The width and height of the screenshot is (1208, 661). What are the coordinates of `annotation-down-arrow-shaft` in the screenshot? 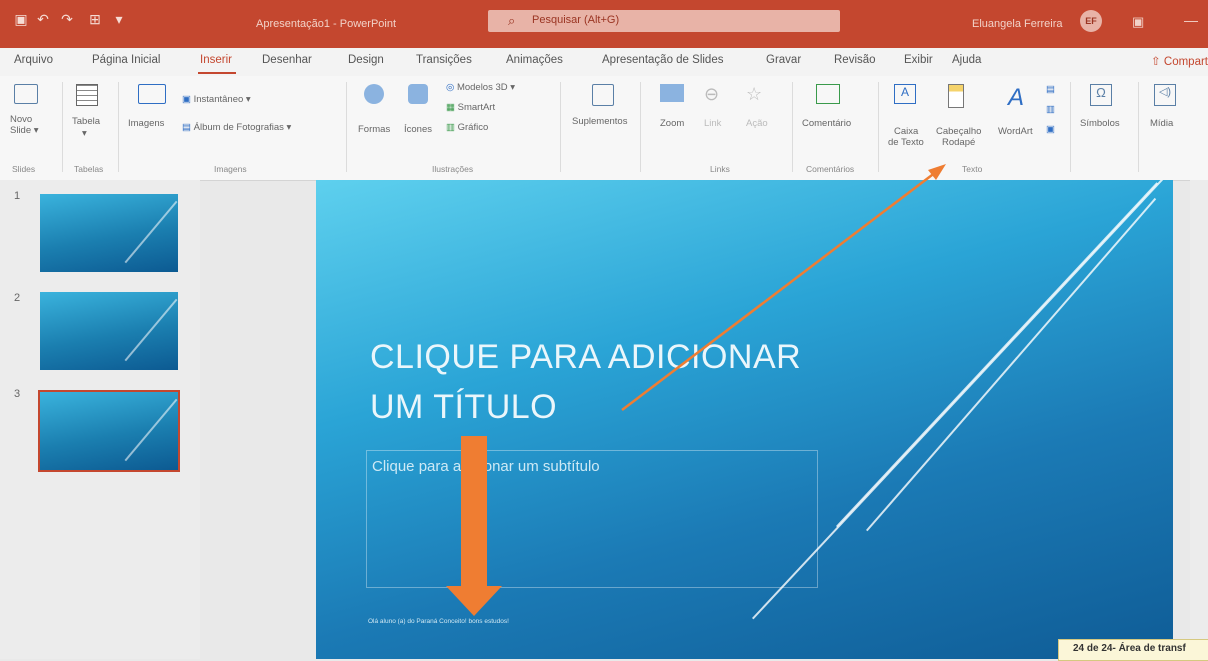 It's located at (474, 511).